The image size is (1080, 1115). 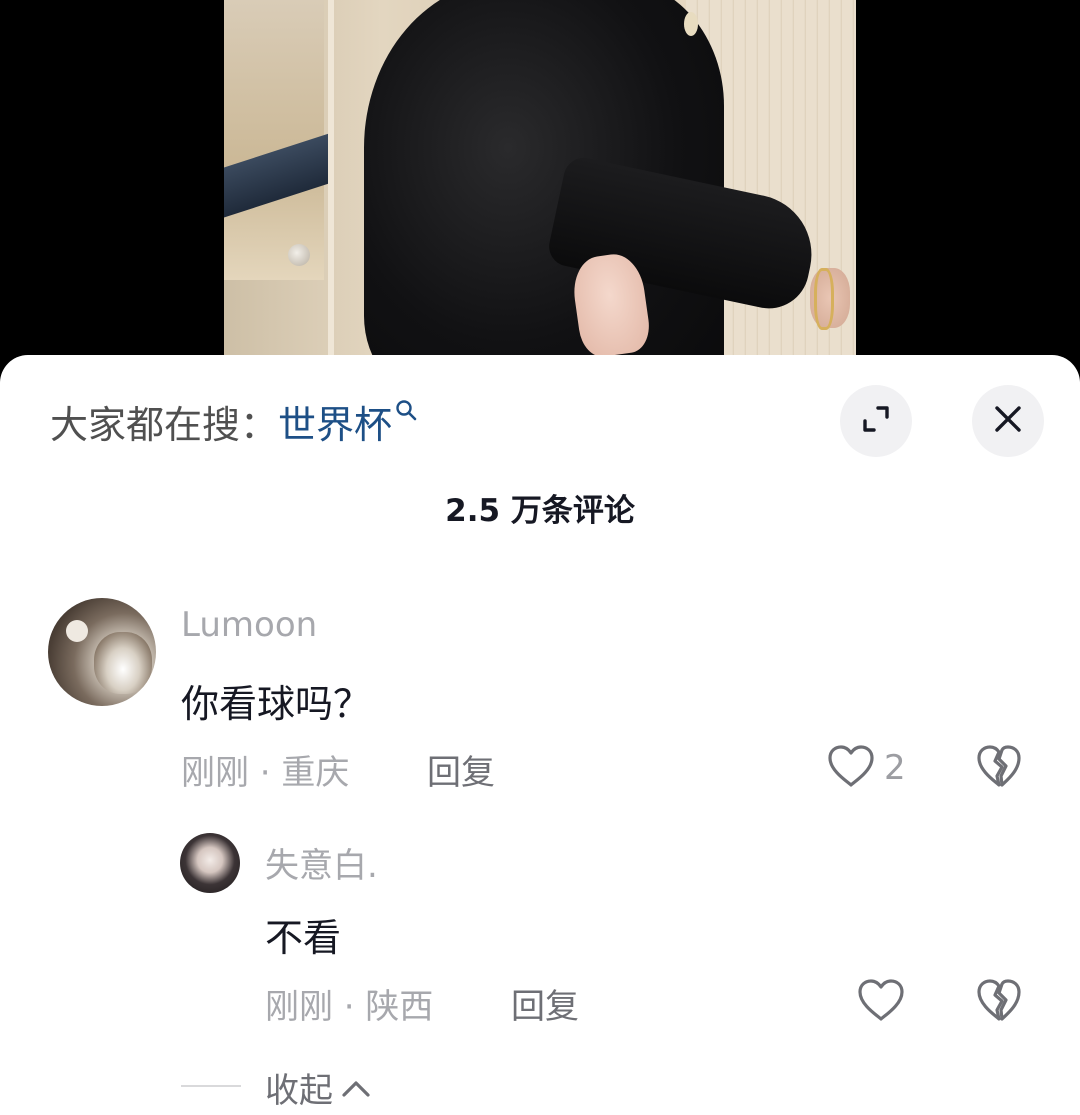 I want to click on close-button, so click(x=1008, y=421).